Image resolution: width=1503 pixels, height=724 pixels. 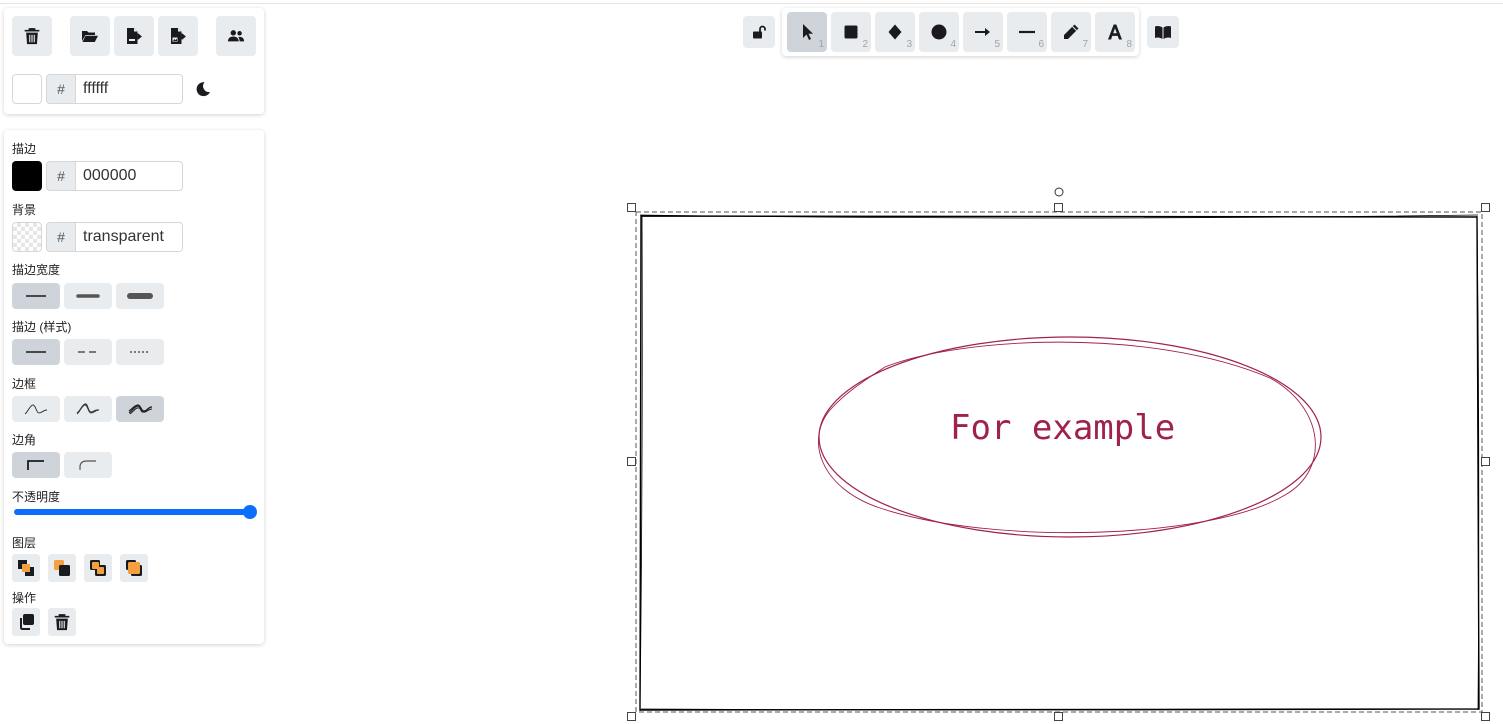 I want to click on book-open-icon, so click(x=1163, y=32).